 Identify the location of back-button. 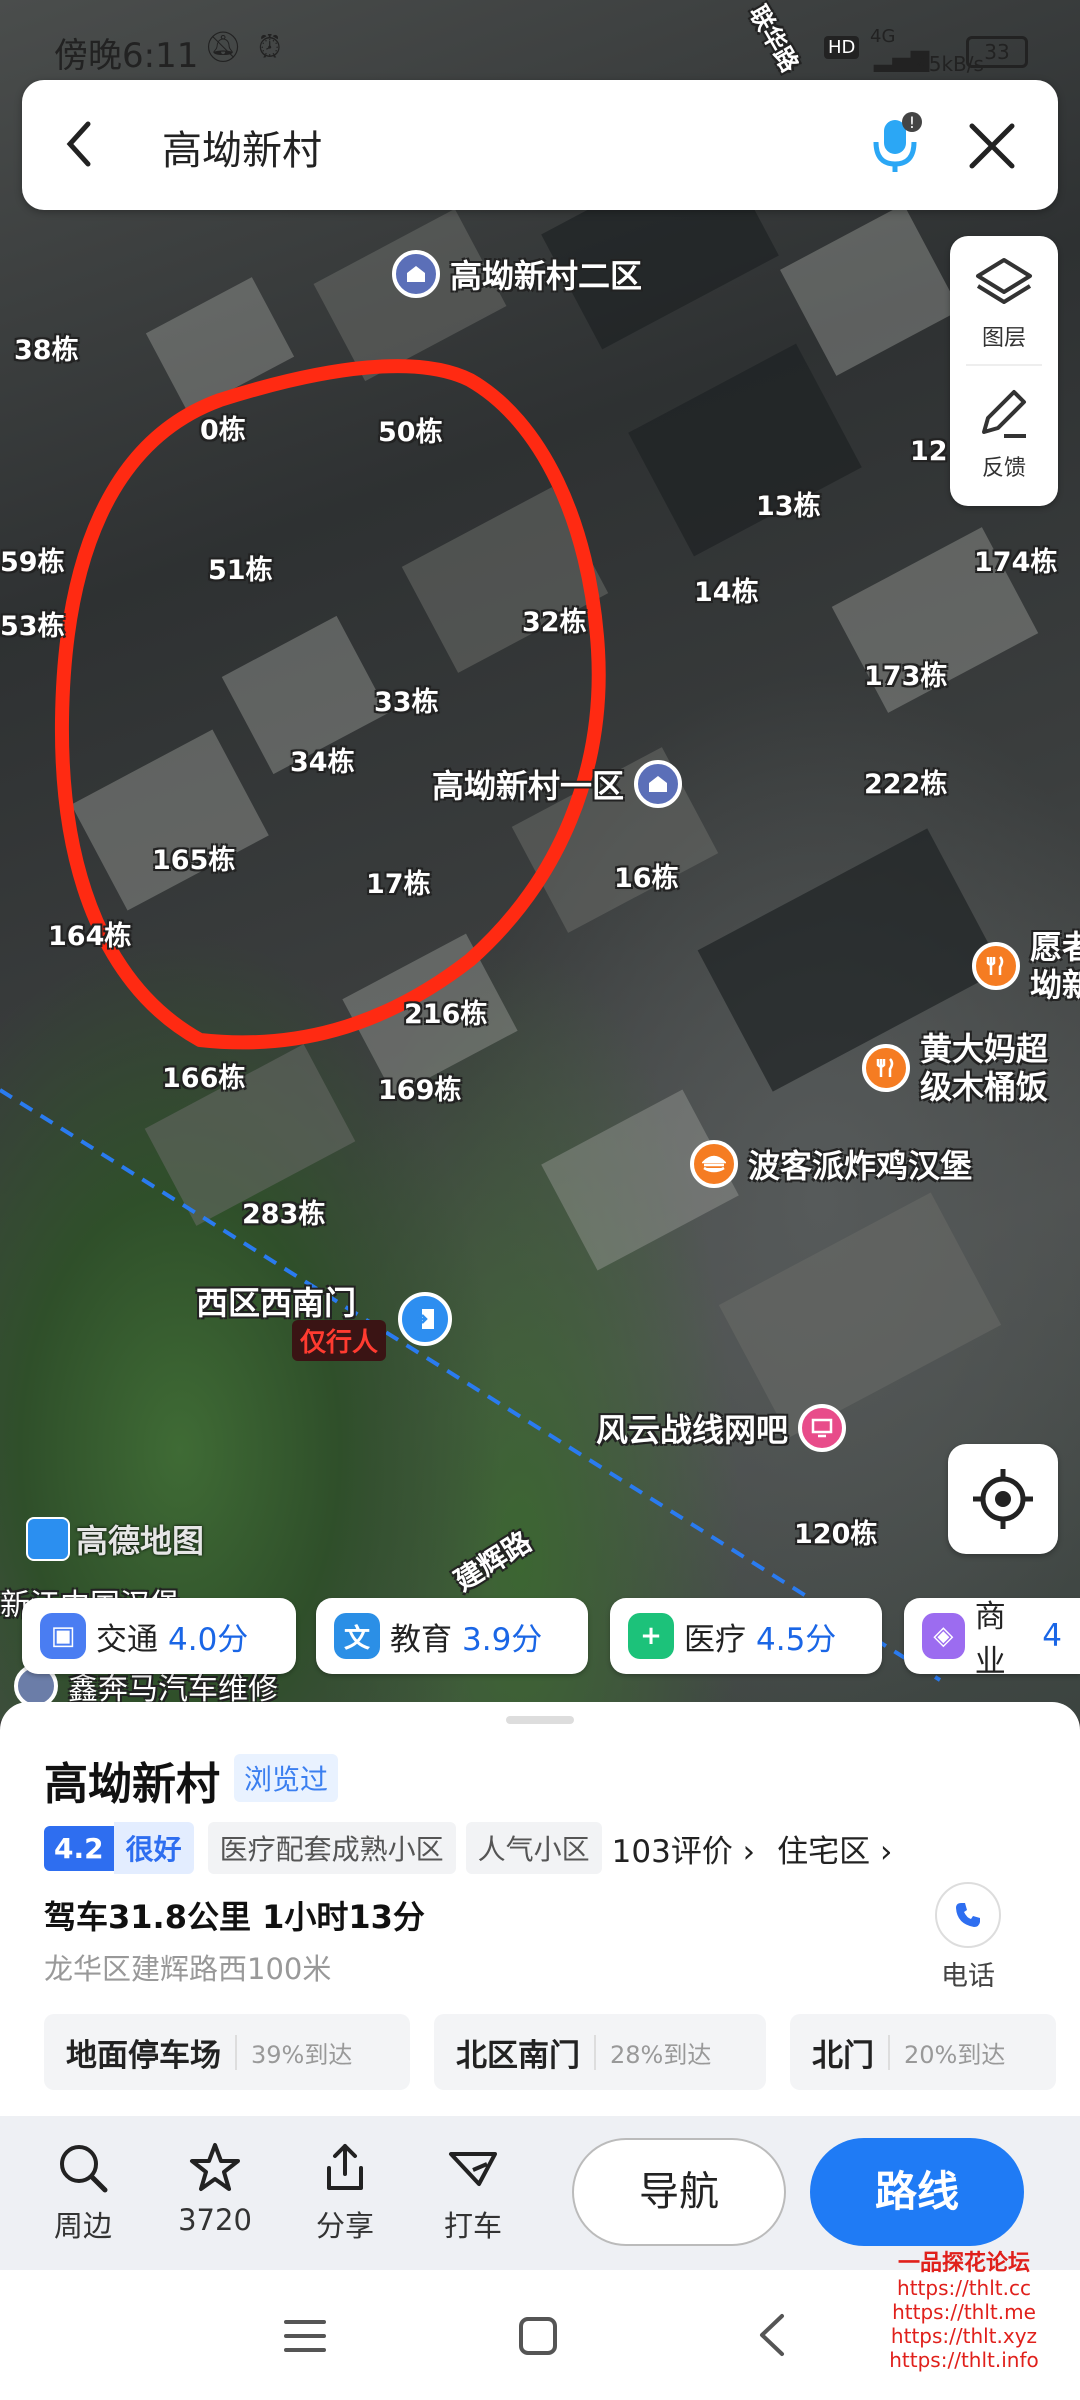
(80, 144).